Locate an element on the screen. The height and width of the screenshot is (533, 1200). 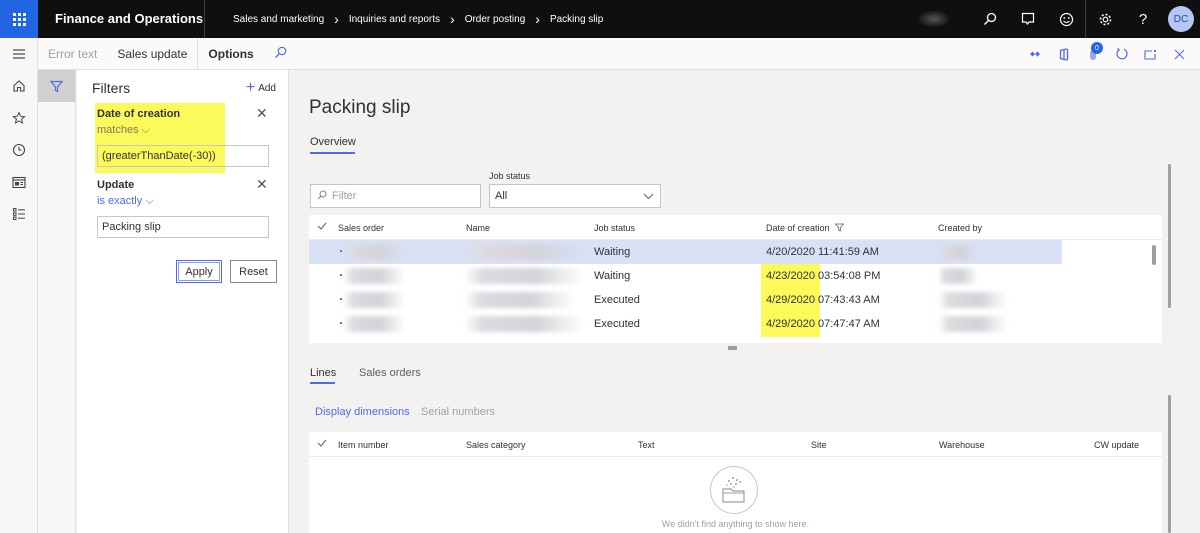
column-header-sales-order: Sales order is located at coordinates (361, 228).